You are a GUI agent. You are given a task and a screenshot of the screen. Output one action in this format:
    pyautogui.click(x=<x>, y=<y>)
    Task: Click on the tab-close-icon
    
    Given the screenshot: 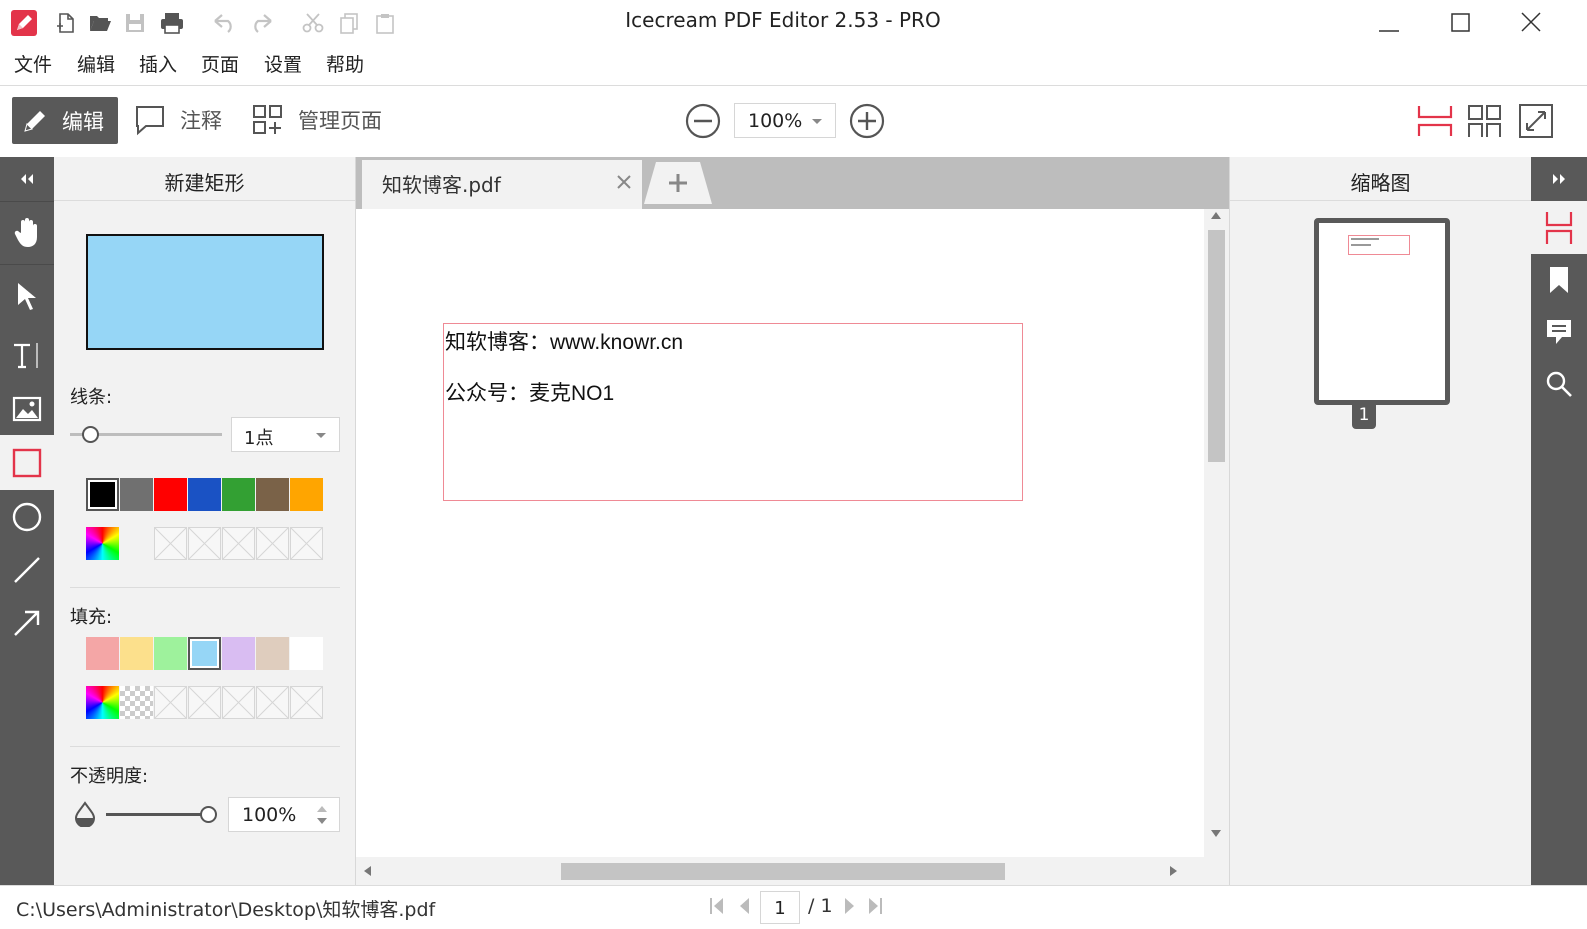 What is the action you would take?
    pyautogui.click(x=624, y=182)
    